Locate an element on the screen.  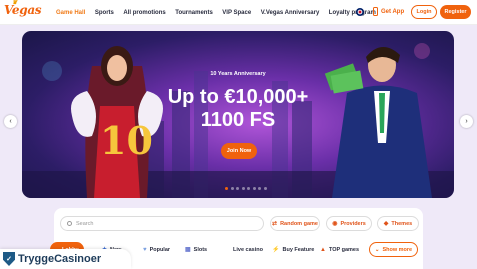
phone-icon is located at coordinates (375, 11).